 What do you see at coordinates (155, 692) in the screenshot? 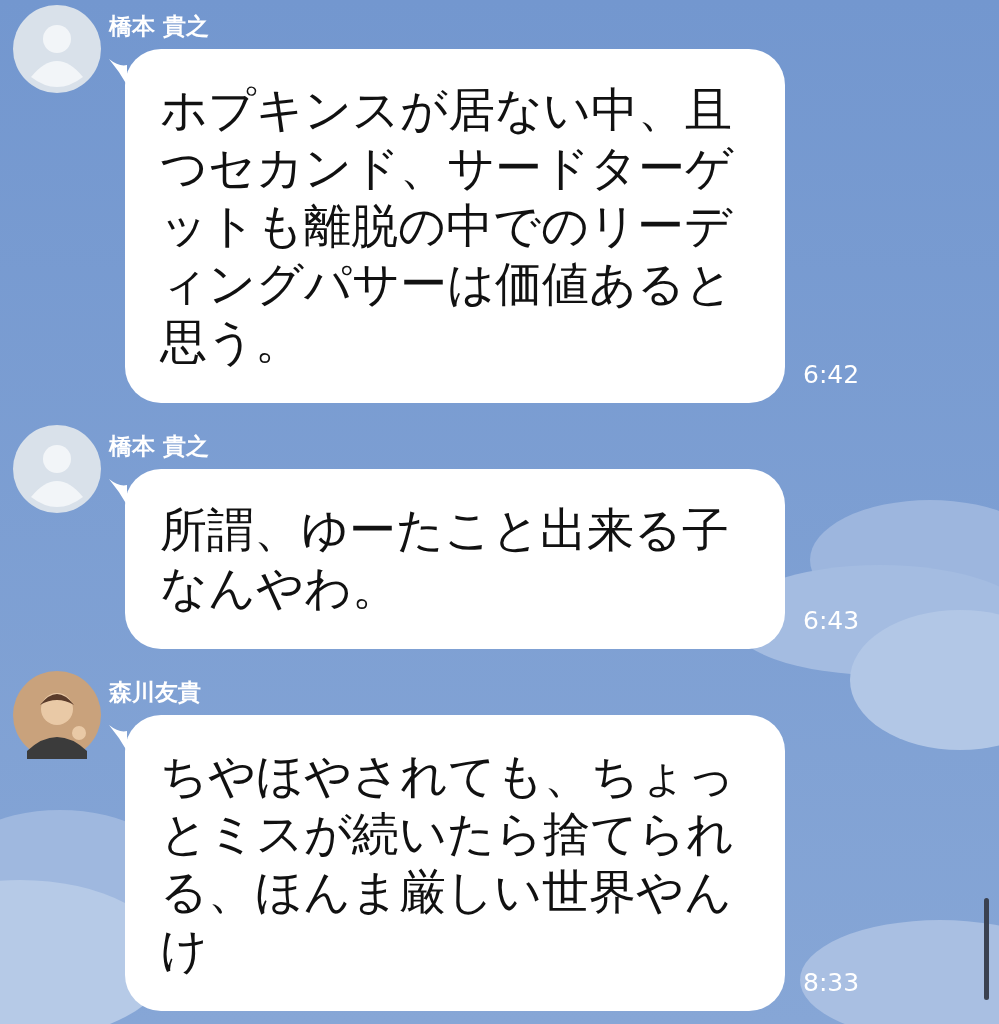
I see `sender-name: 森川友貴` at bounding box center [155, 692].